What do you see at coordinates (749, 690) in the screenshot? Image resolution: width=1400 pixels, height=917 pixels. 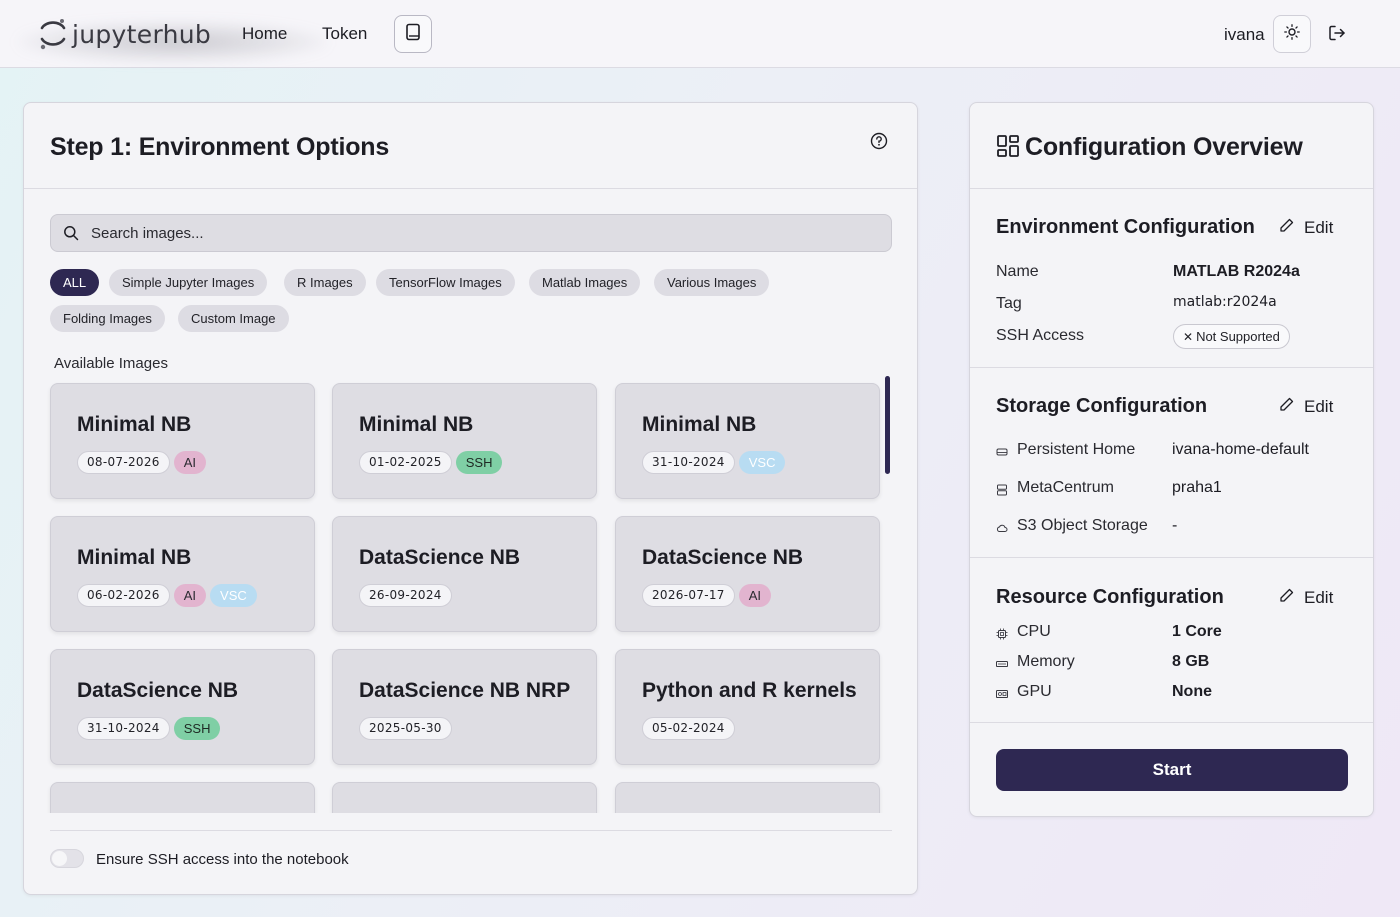 I see `image-name: Python and R kernels` at bounding box center [749, 690].